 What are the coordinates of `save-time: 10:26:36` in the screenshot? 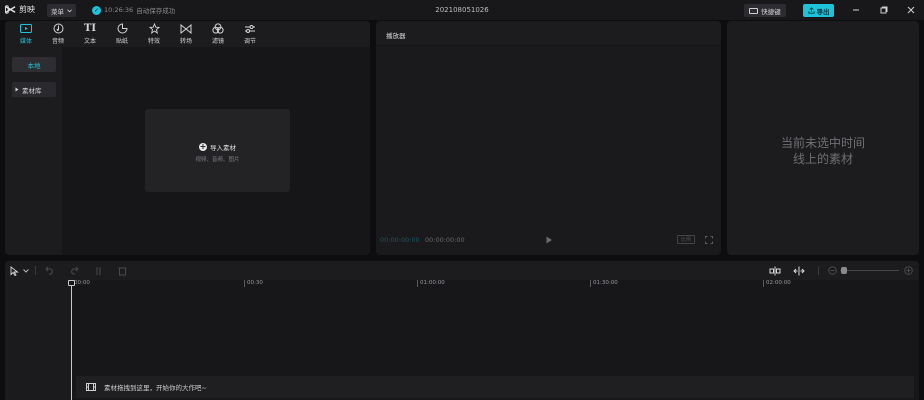 It's located at (119, 10).